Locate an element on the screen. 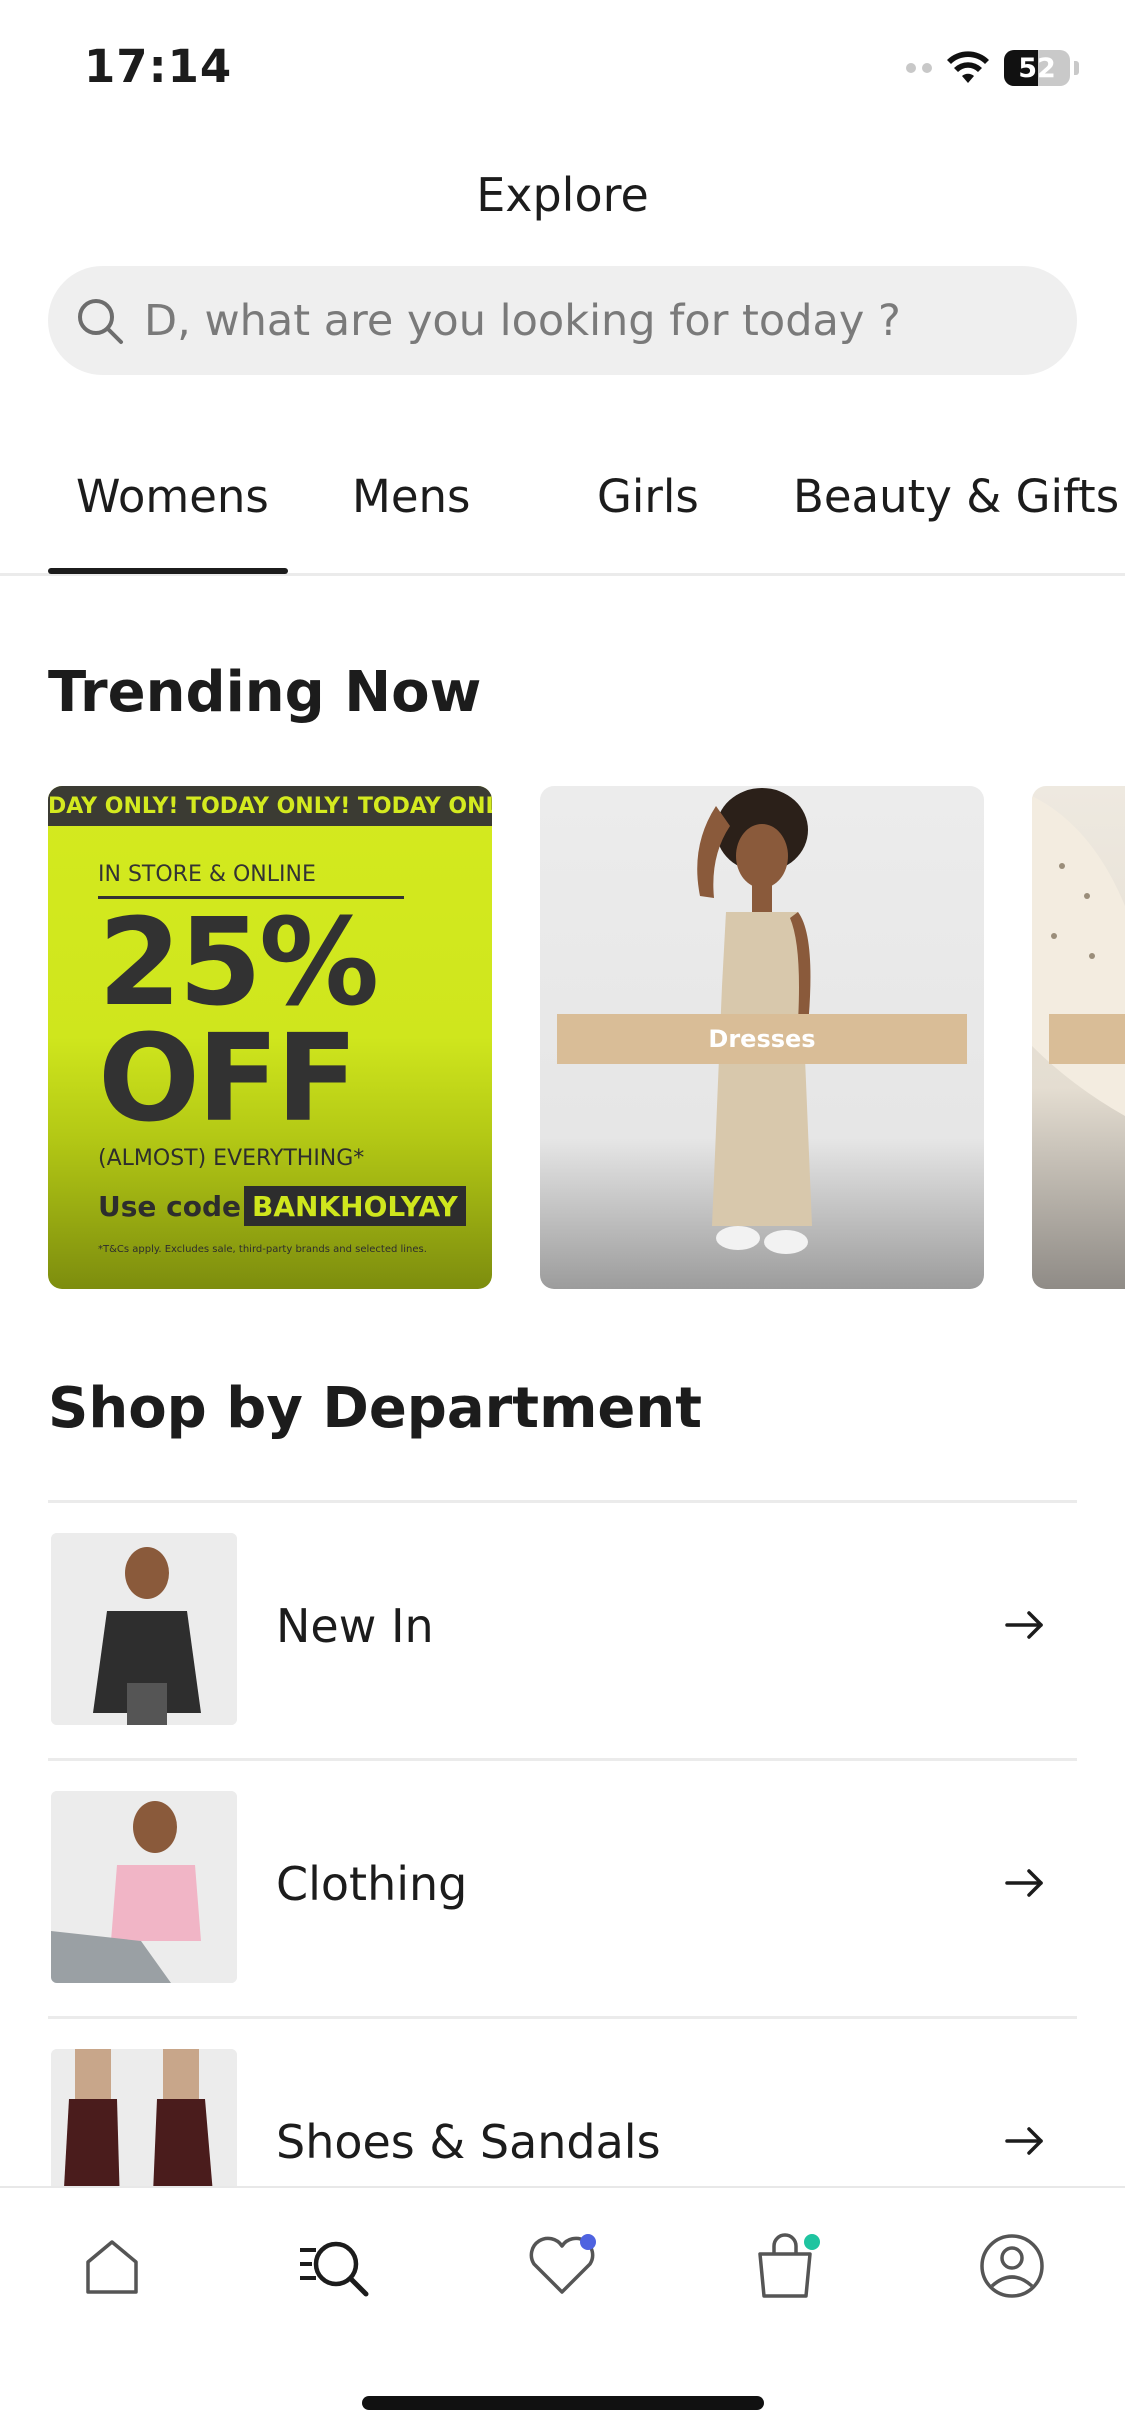  wishlist-heart-icon is located at coordinates (562, 2266).